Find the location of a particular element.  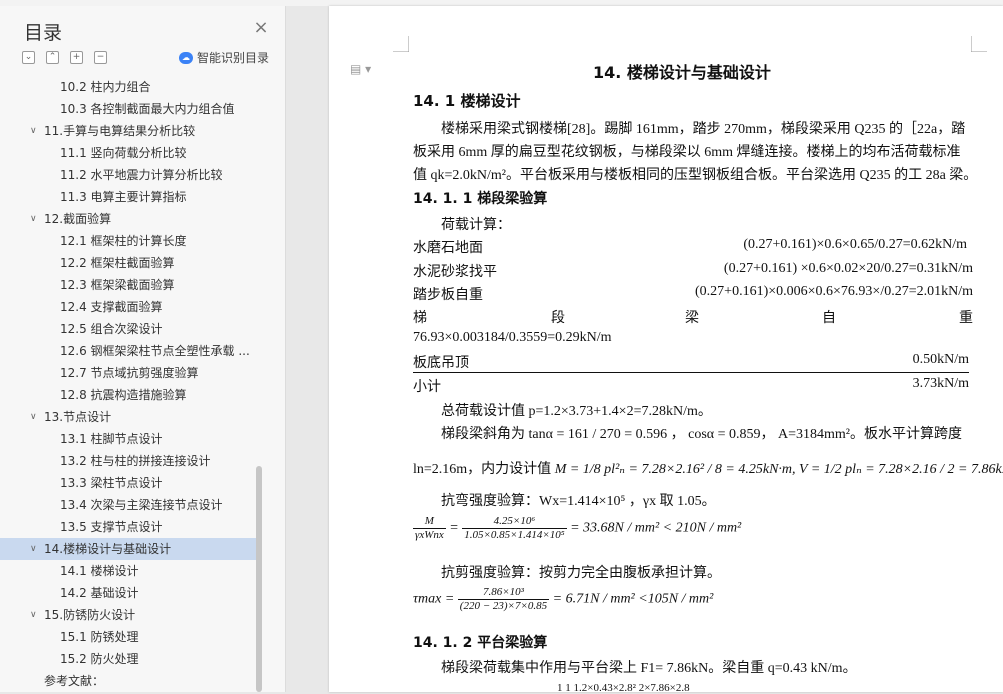

remove-icon: − is located at coordinates (100, 57).